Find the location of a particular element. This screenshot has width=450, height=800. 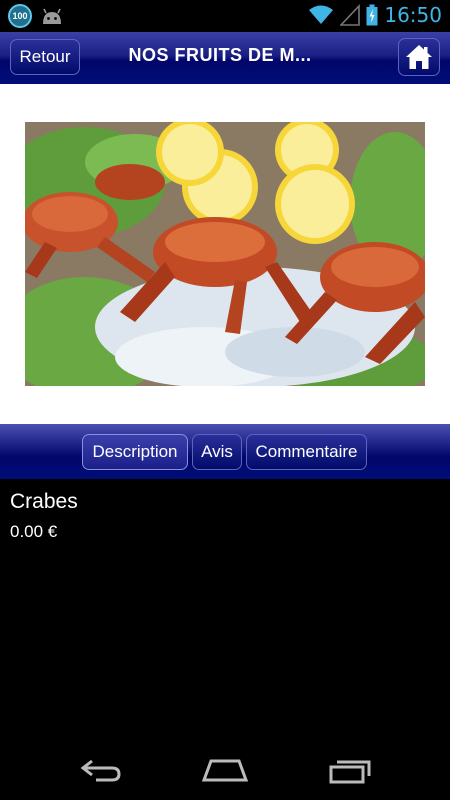

status-right: 16:50 is located at coordinates (375, 15).